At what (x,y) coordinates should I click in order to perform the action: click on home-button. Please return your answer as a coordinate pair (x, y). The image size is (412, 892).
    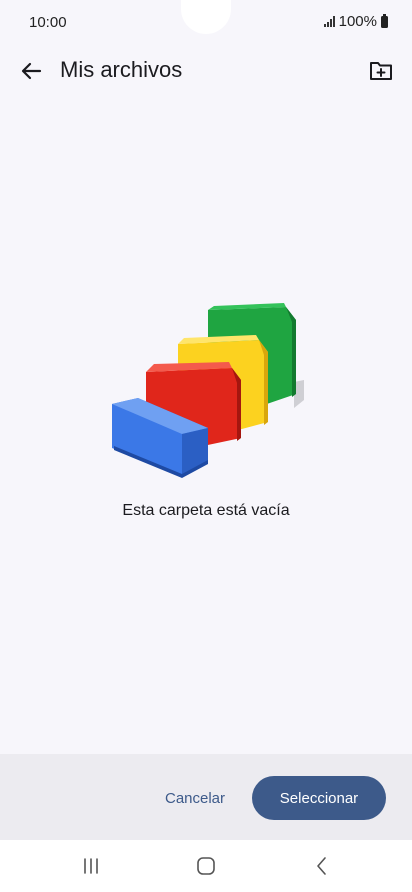
    Looking at the image, I should click on (206, 866).